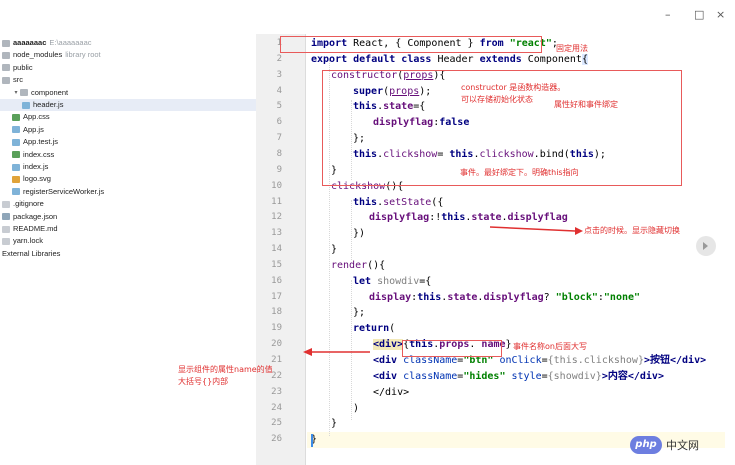 This screenshot has width=735, height=465. What do you see at coordinates (462, 297) in the screenshot?
I see `code-token: state` at bounding box center [462, 297].